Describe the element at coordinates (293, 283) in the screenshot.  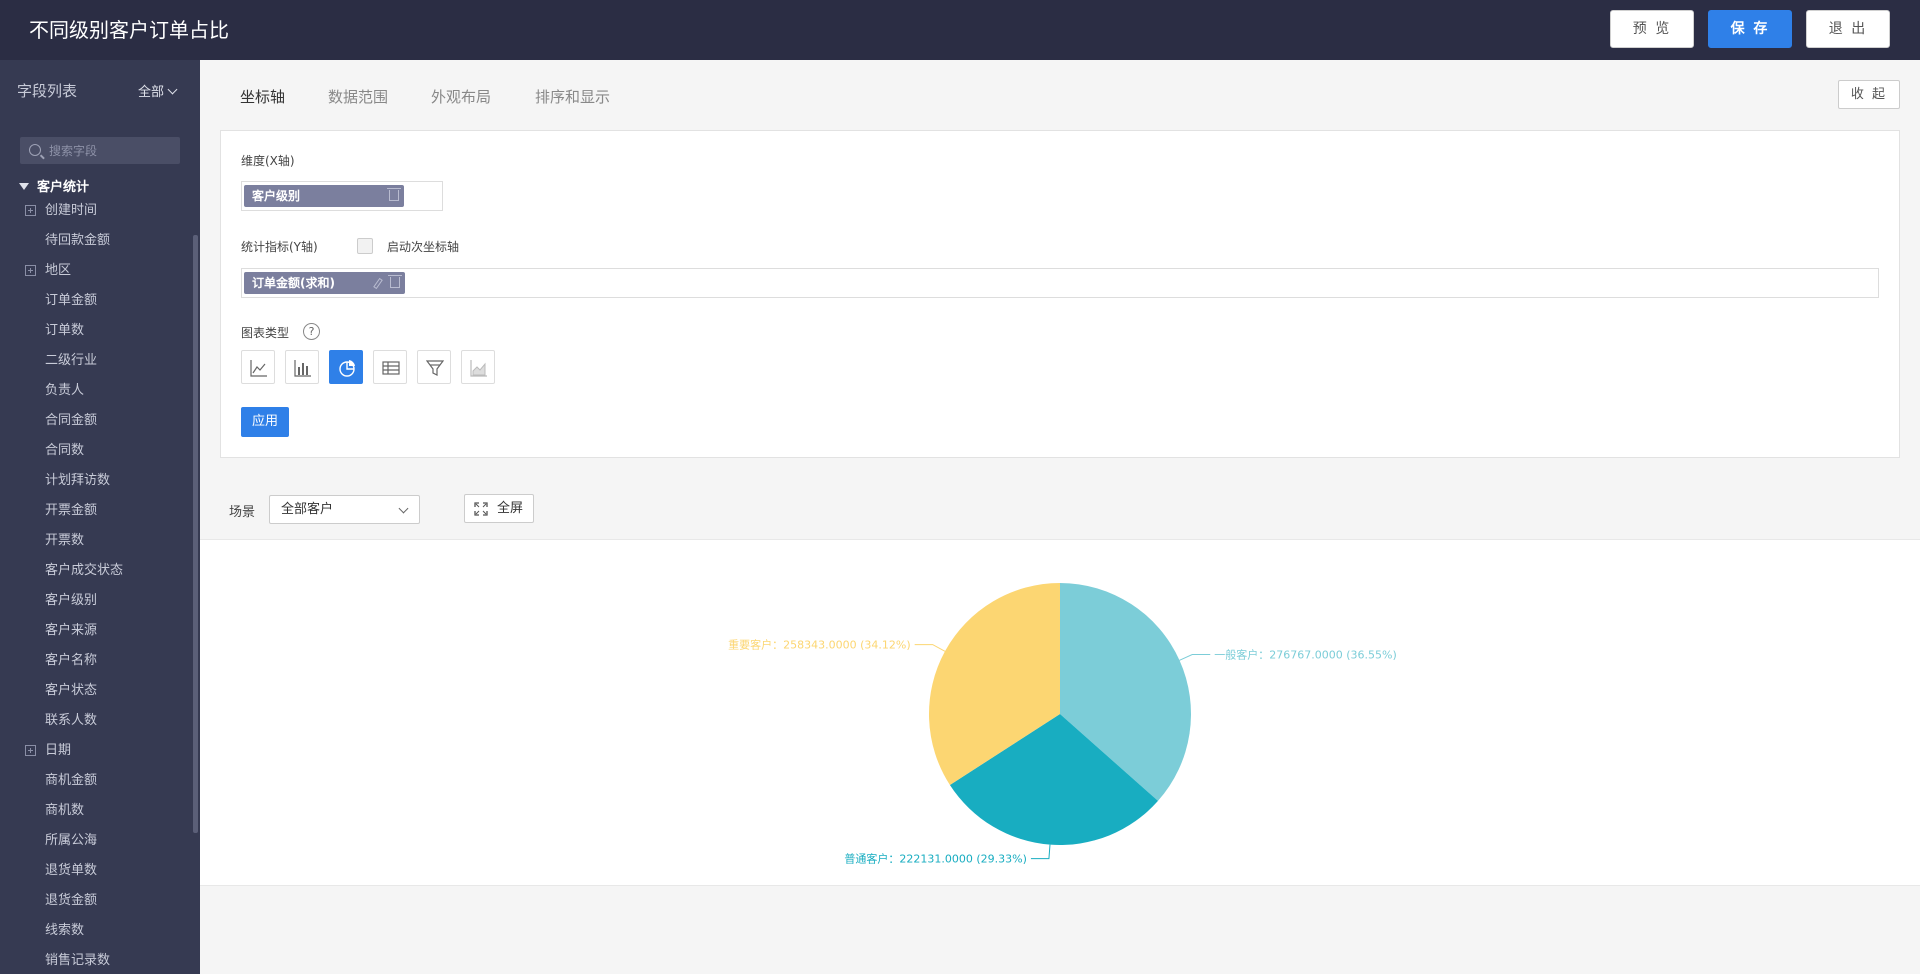
I see `metric-chip-label: 订单金额(求和)` at that location.